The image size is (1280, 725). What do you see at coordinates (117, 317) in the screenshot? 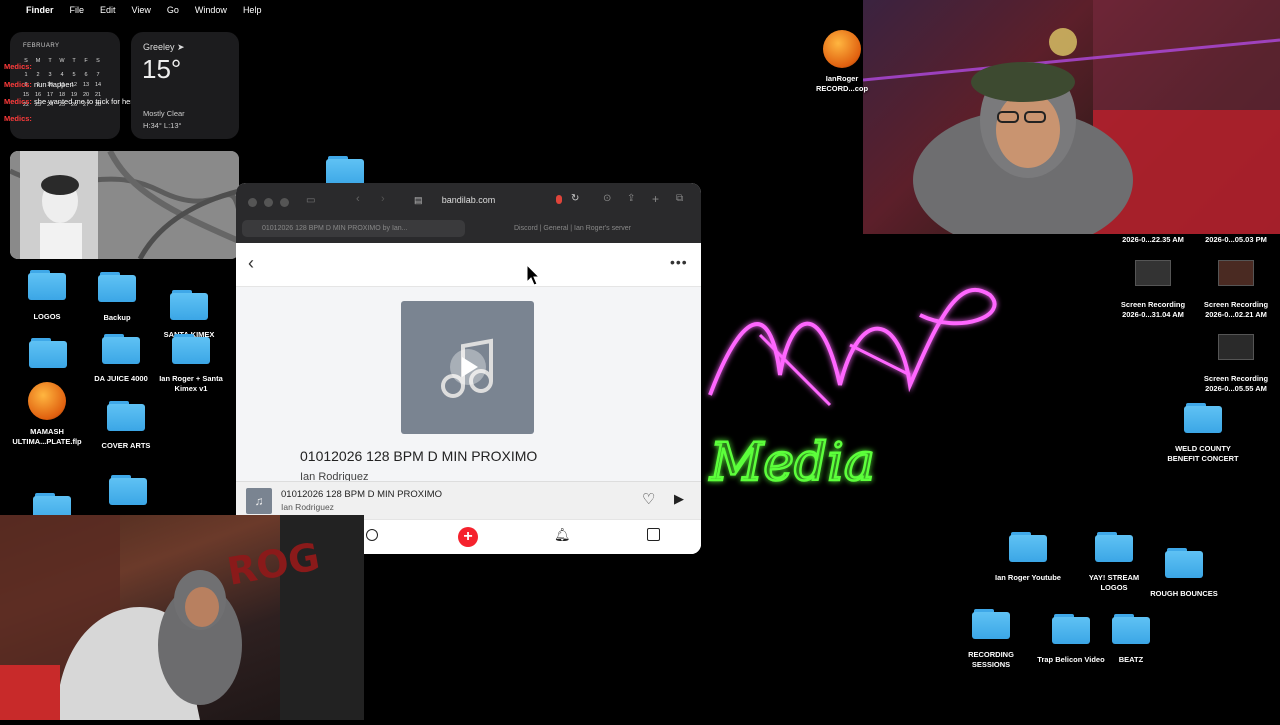
I see `desktop-item-label: Backup` at bounding box center [117, 317].